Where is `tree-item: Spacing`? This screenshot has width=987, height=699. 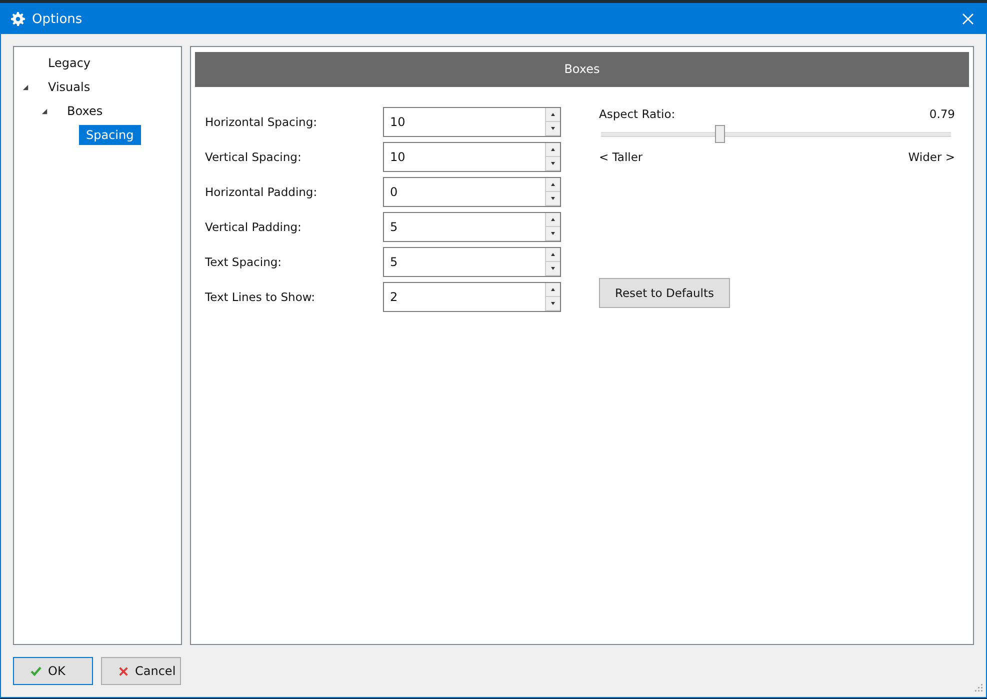 tree-item: Spacing is located at coordinates (110, 135).